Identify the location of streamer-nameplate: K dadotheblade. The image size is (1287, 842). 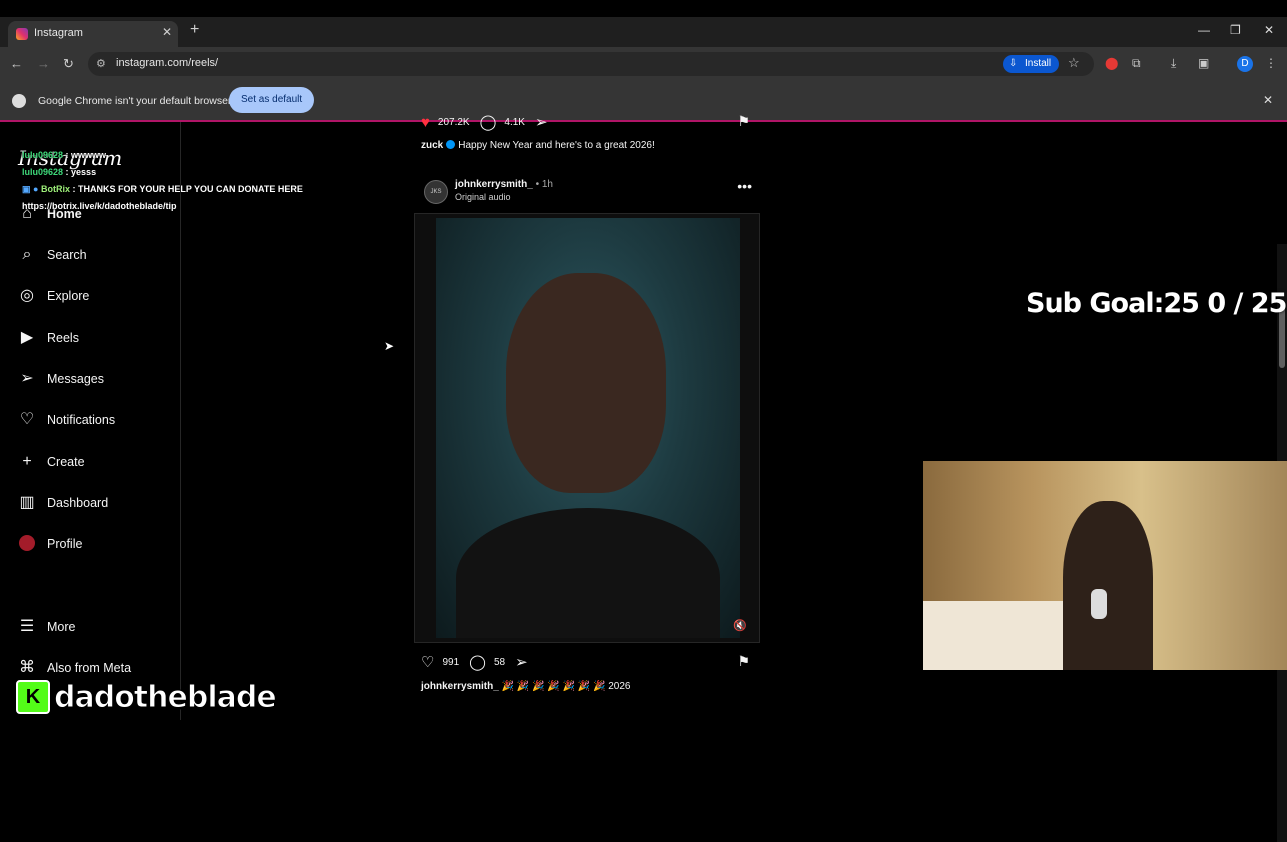
(147, 697).